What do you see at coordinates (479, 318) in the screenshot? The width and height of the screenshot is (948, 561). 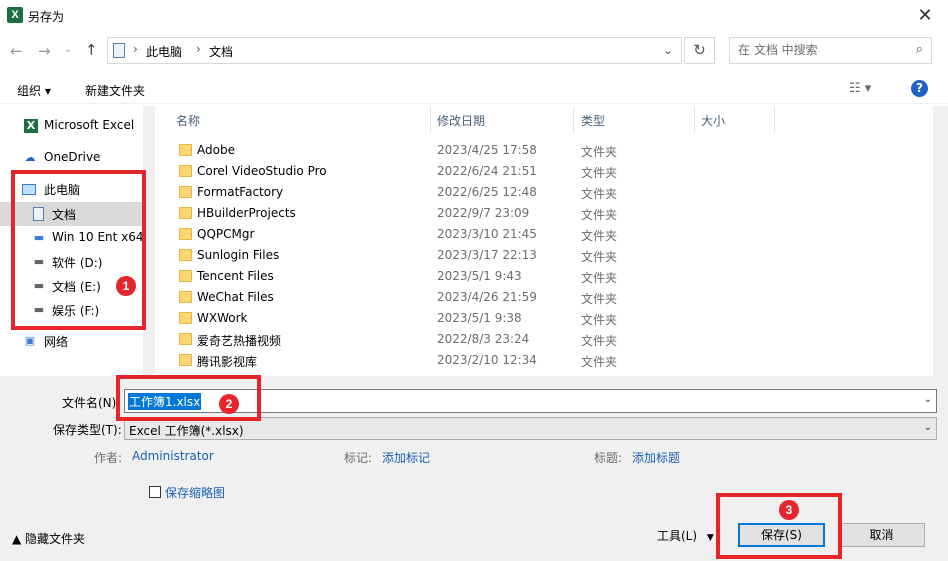 I see `file-date: 2023/5/1 9:38` at bounding box center [479, 318].